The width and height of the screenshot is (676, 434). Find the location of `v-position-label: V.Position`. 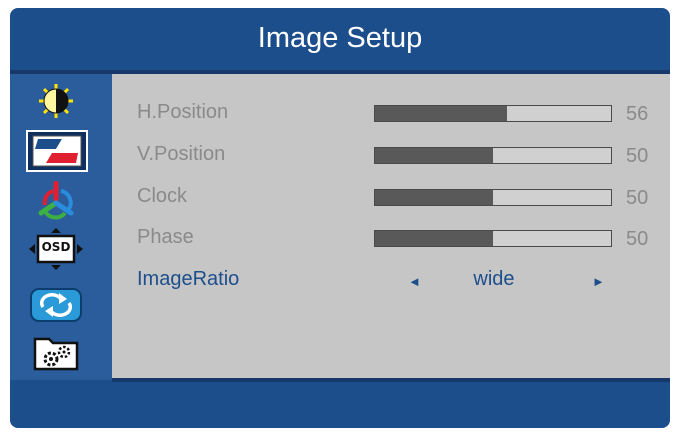

v-position-label: V.Position is located at coordinates (181, 154).